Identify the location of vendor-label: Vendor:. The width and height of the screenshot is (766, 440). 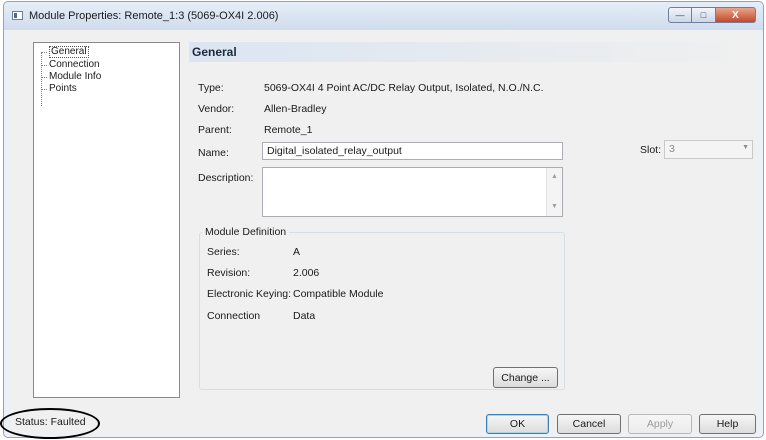
(216, 109).